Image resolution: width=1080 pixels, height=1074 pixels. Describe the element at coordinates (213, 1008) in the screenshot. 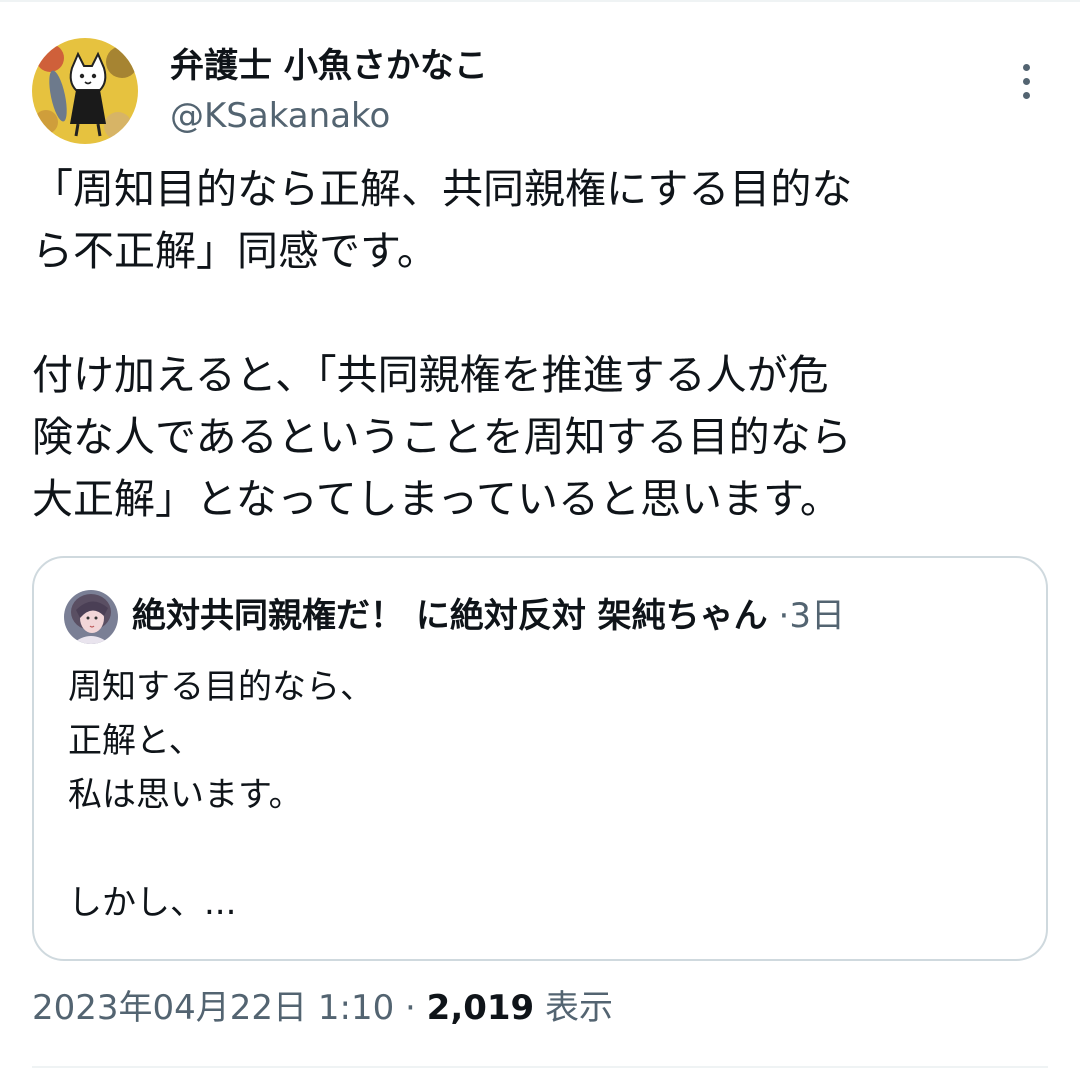

I see `tweet-timestamp: 2023年04月22日 1:10` at that location.